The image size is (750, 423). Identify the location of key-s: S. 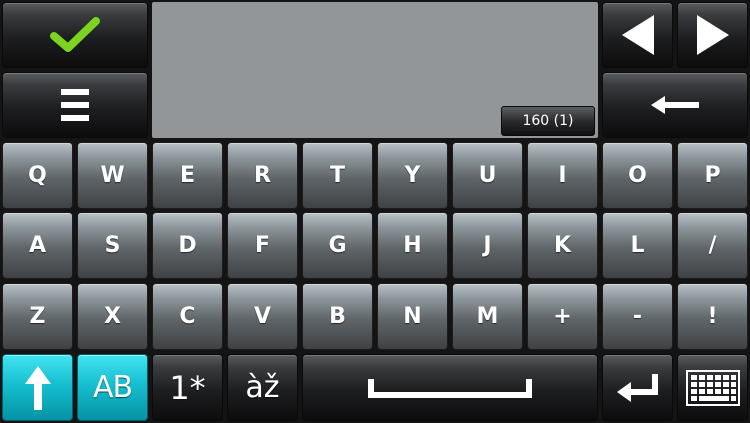
(112, 245).